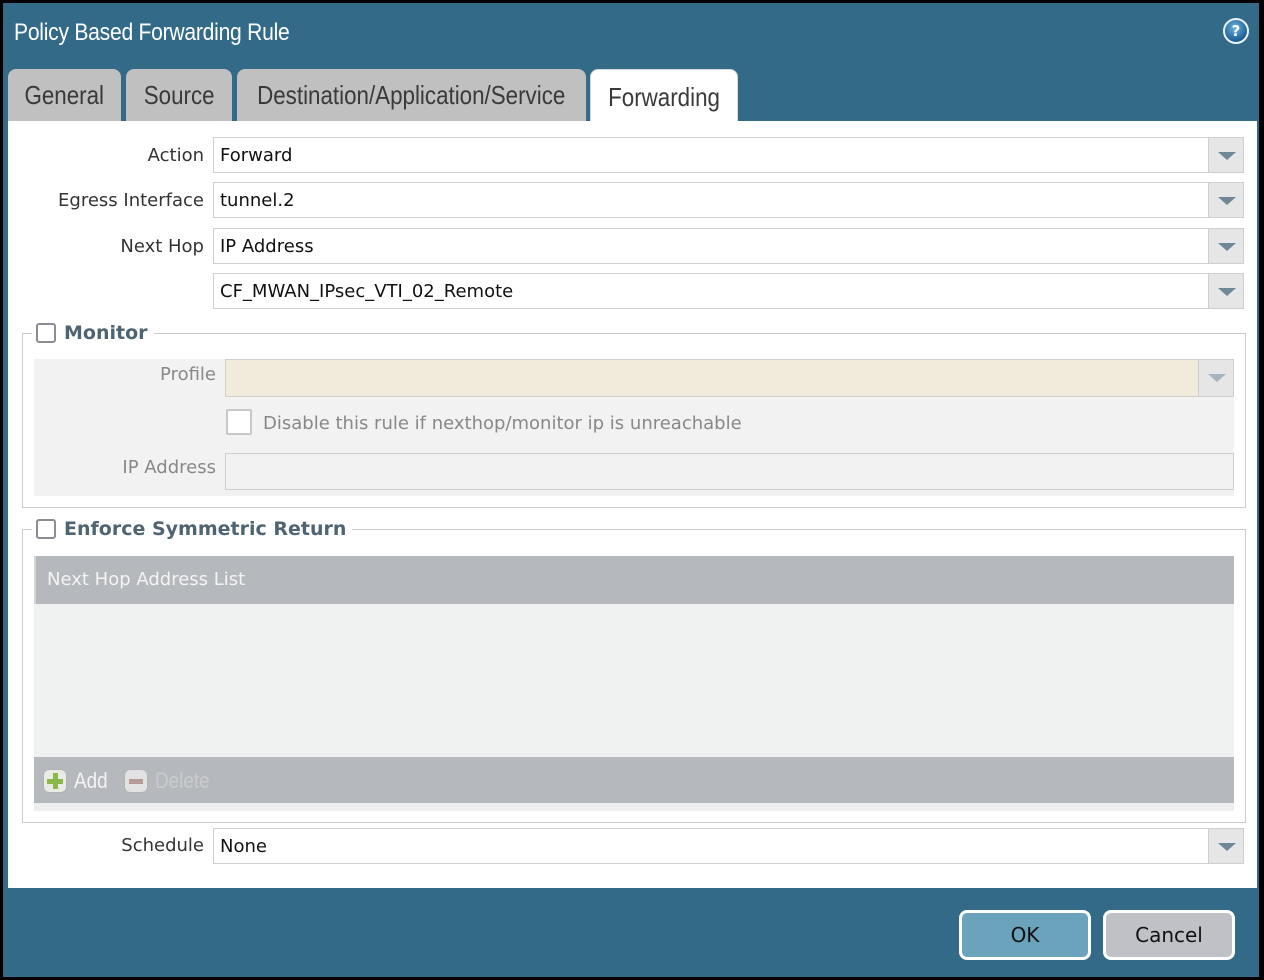  Describe the element at coordinates (188, 374) in the screenshot. I see `profile-label: Profile` at that location.